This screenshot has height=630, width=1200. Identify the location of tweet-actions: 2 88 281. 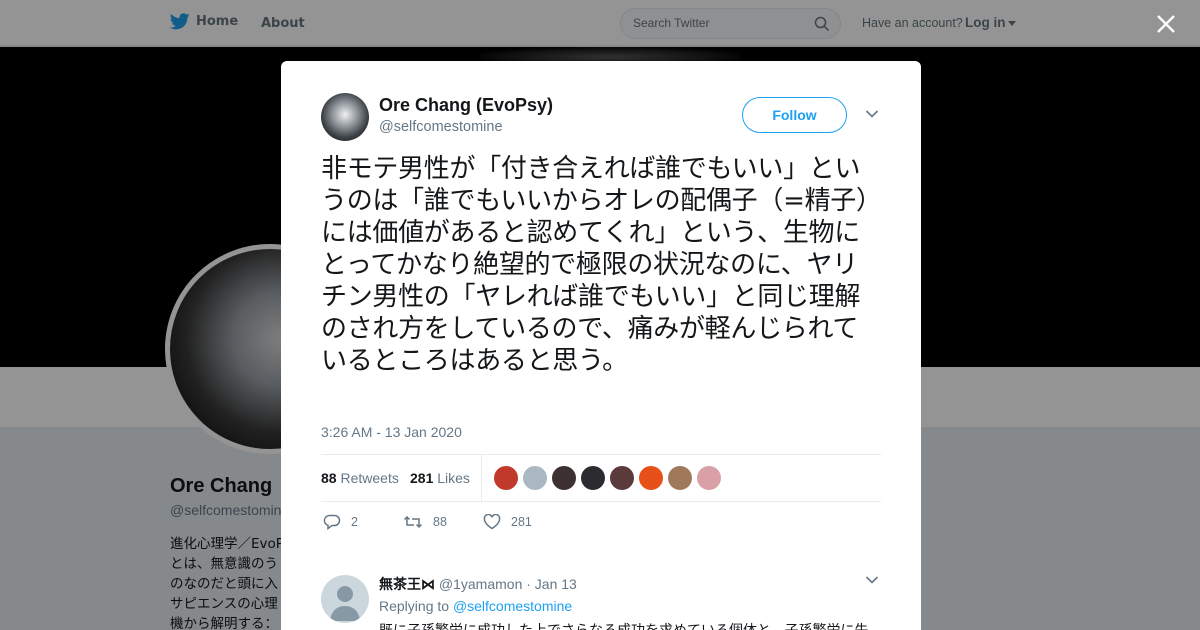
(473, 524).